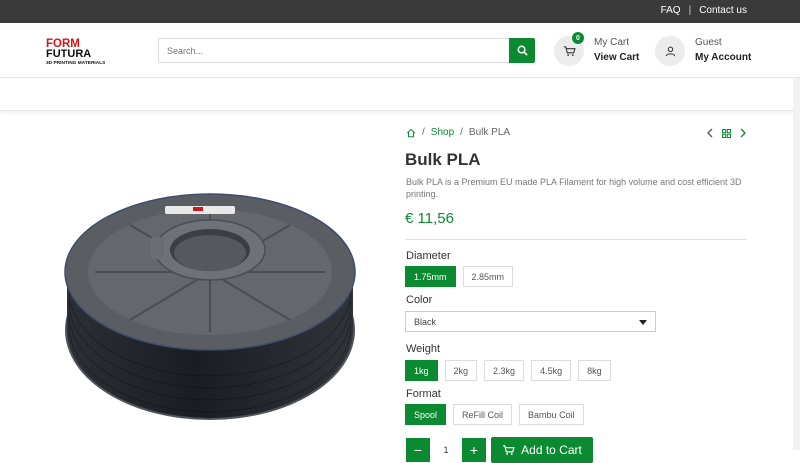 The image size is (800, 463). I want to click on cart-label: My Cart, so click(611, 42).